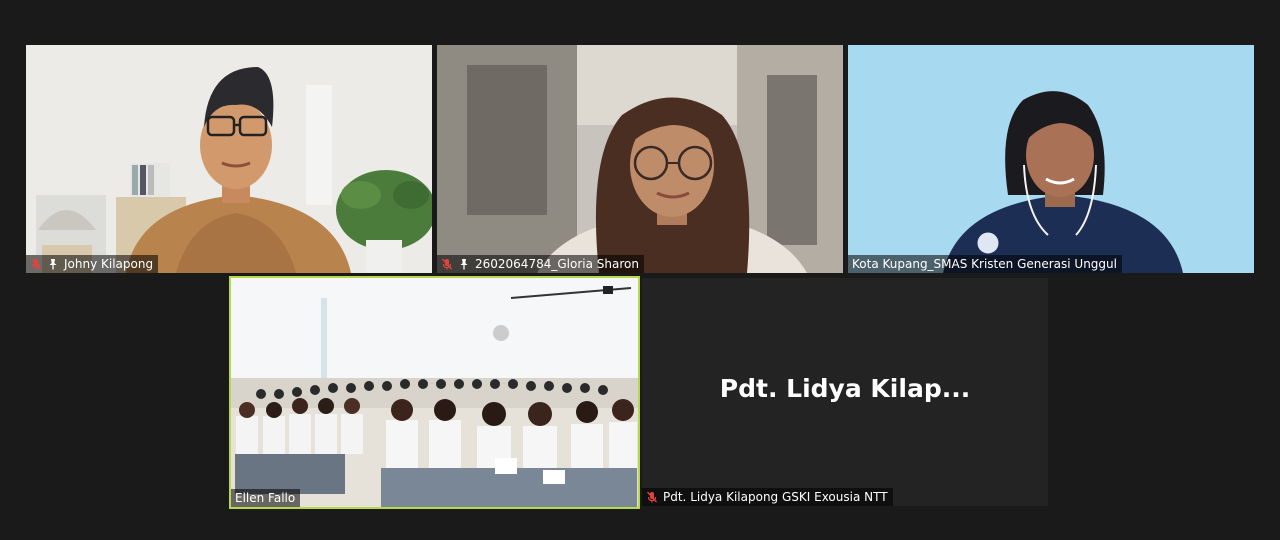 This screenshot has width=1280, height=540. I want to click on participant-name: Ellen Fallo, so click(265, 498).